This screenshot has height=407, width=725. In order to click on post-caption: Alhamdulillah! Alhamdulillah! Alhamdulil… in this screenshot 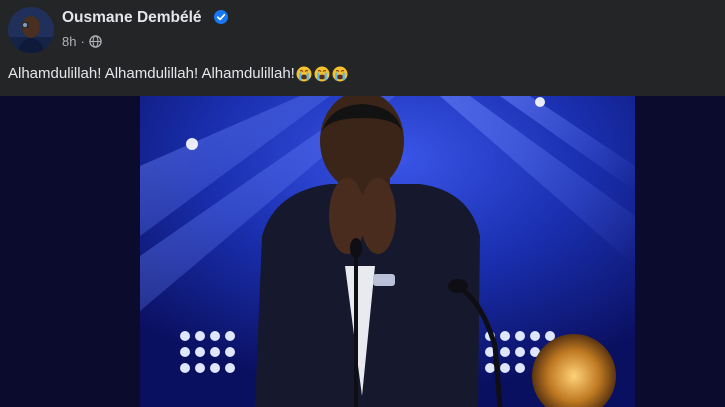, I will do `click(179, 73)`.